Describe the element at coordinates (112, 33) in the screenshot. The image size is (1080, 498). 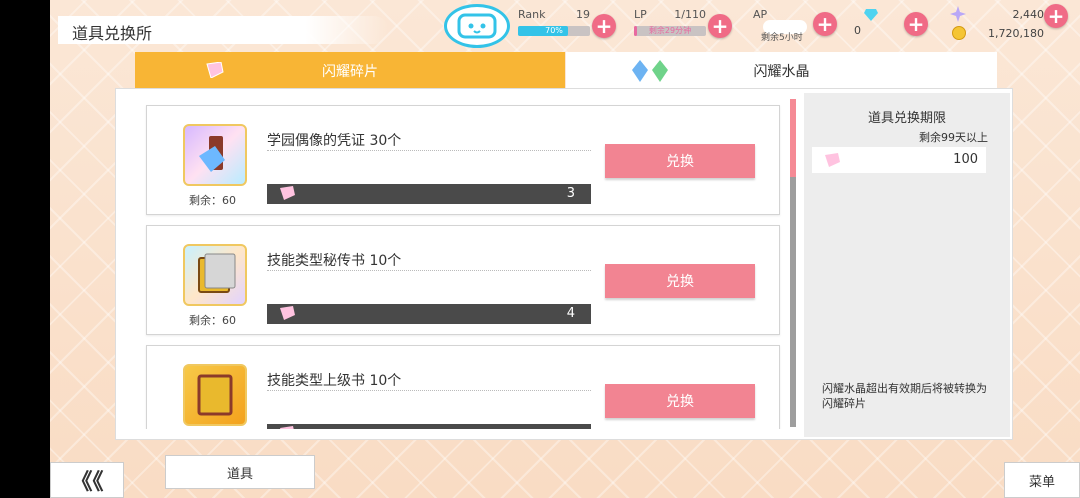
I see `page-title: 道具兑换所` at that location.